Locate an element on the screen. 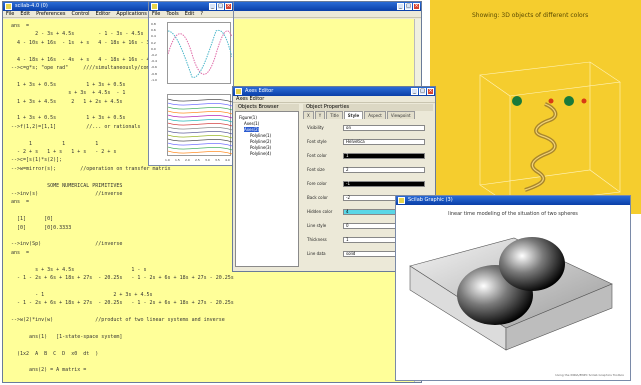 The image size is (641, 385). console-line: ans = is located at coordinates (20, 252).